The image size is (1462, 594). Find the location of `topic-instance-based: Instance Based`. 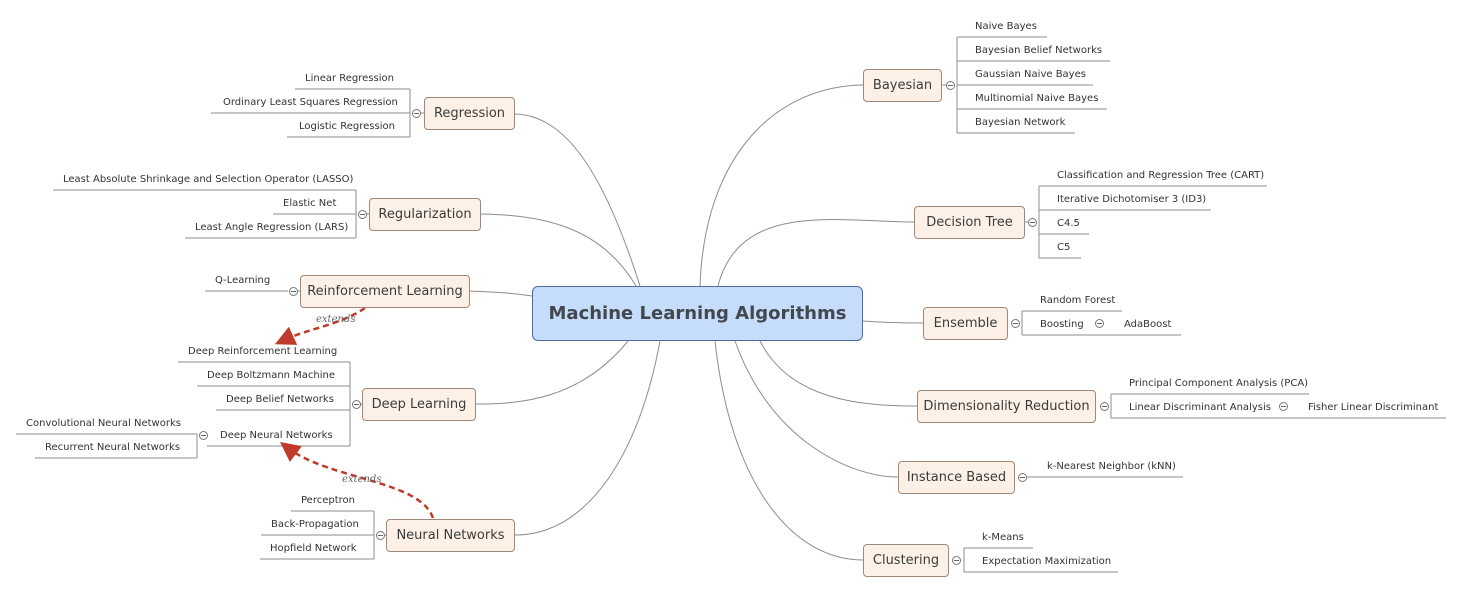

topic-instance-based: Instance Based is located at coordinates (956, 477).